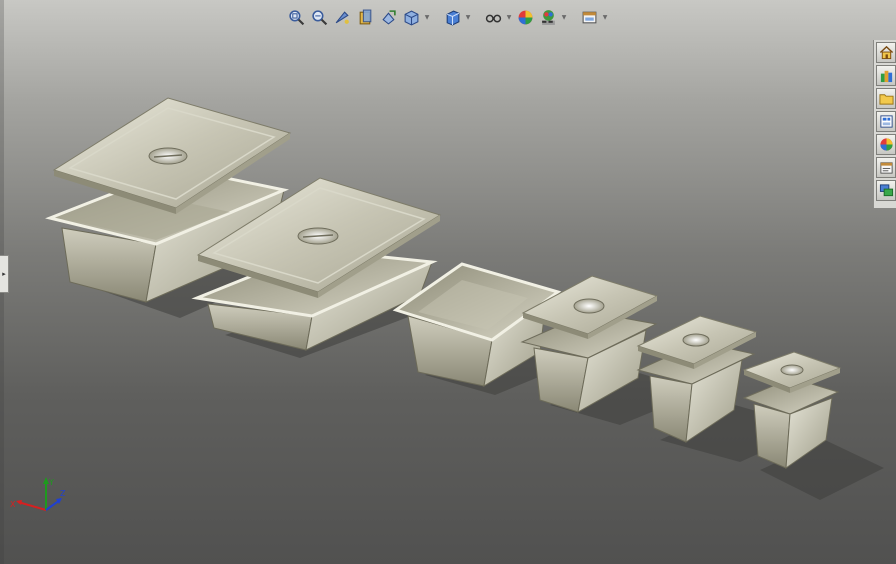 The height and width of the screenshot is (564, 896). I want to click on section-view-button, so click(365, 17).